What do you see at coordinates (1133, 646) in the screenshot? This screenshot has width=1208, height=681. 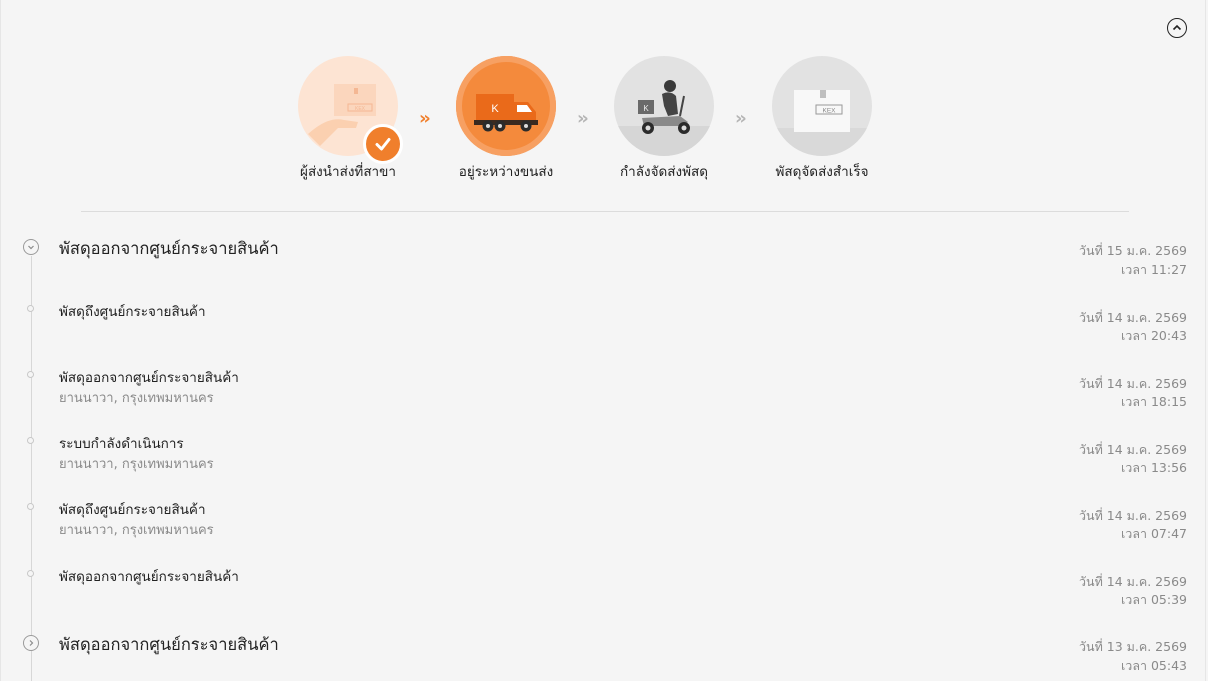 I see `event-date: วันที่ 13 ม.ค. 2569` at bounding box center [1133, 646].